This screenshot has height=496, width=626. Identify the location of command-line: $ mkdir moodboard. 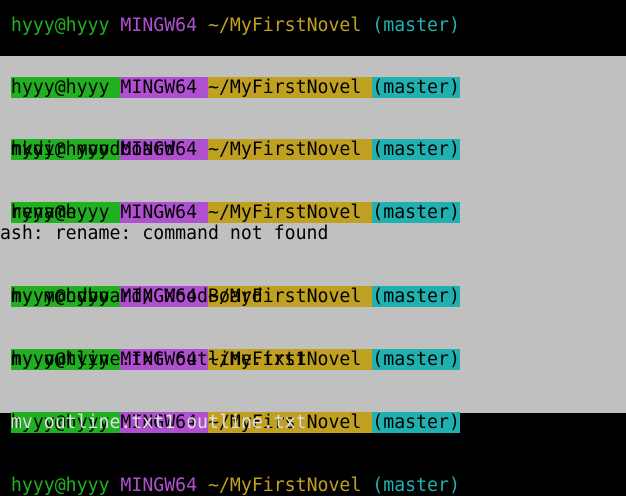
(88, 149).